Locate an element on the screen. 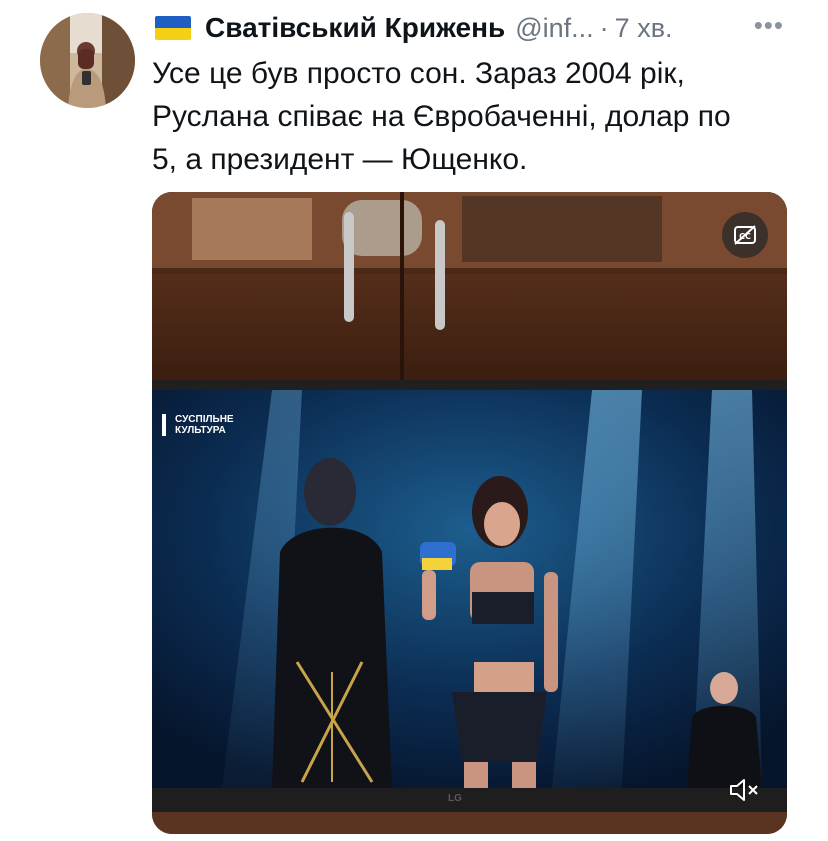 Image resolution: width=828 pixels, height=841 pixels. tv-brand-logo: LG is located at coordinates (455, 798).